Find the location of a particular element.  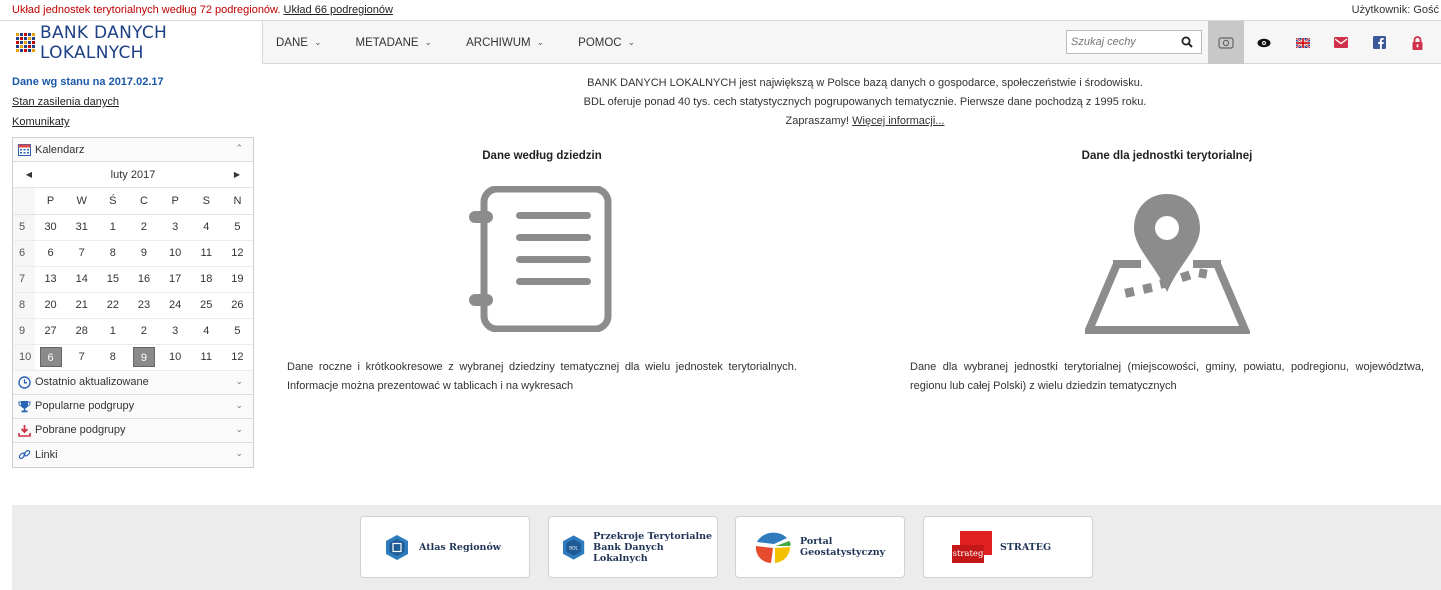

weekday-label: N is located at coordinates (237, 201).